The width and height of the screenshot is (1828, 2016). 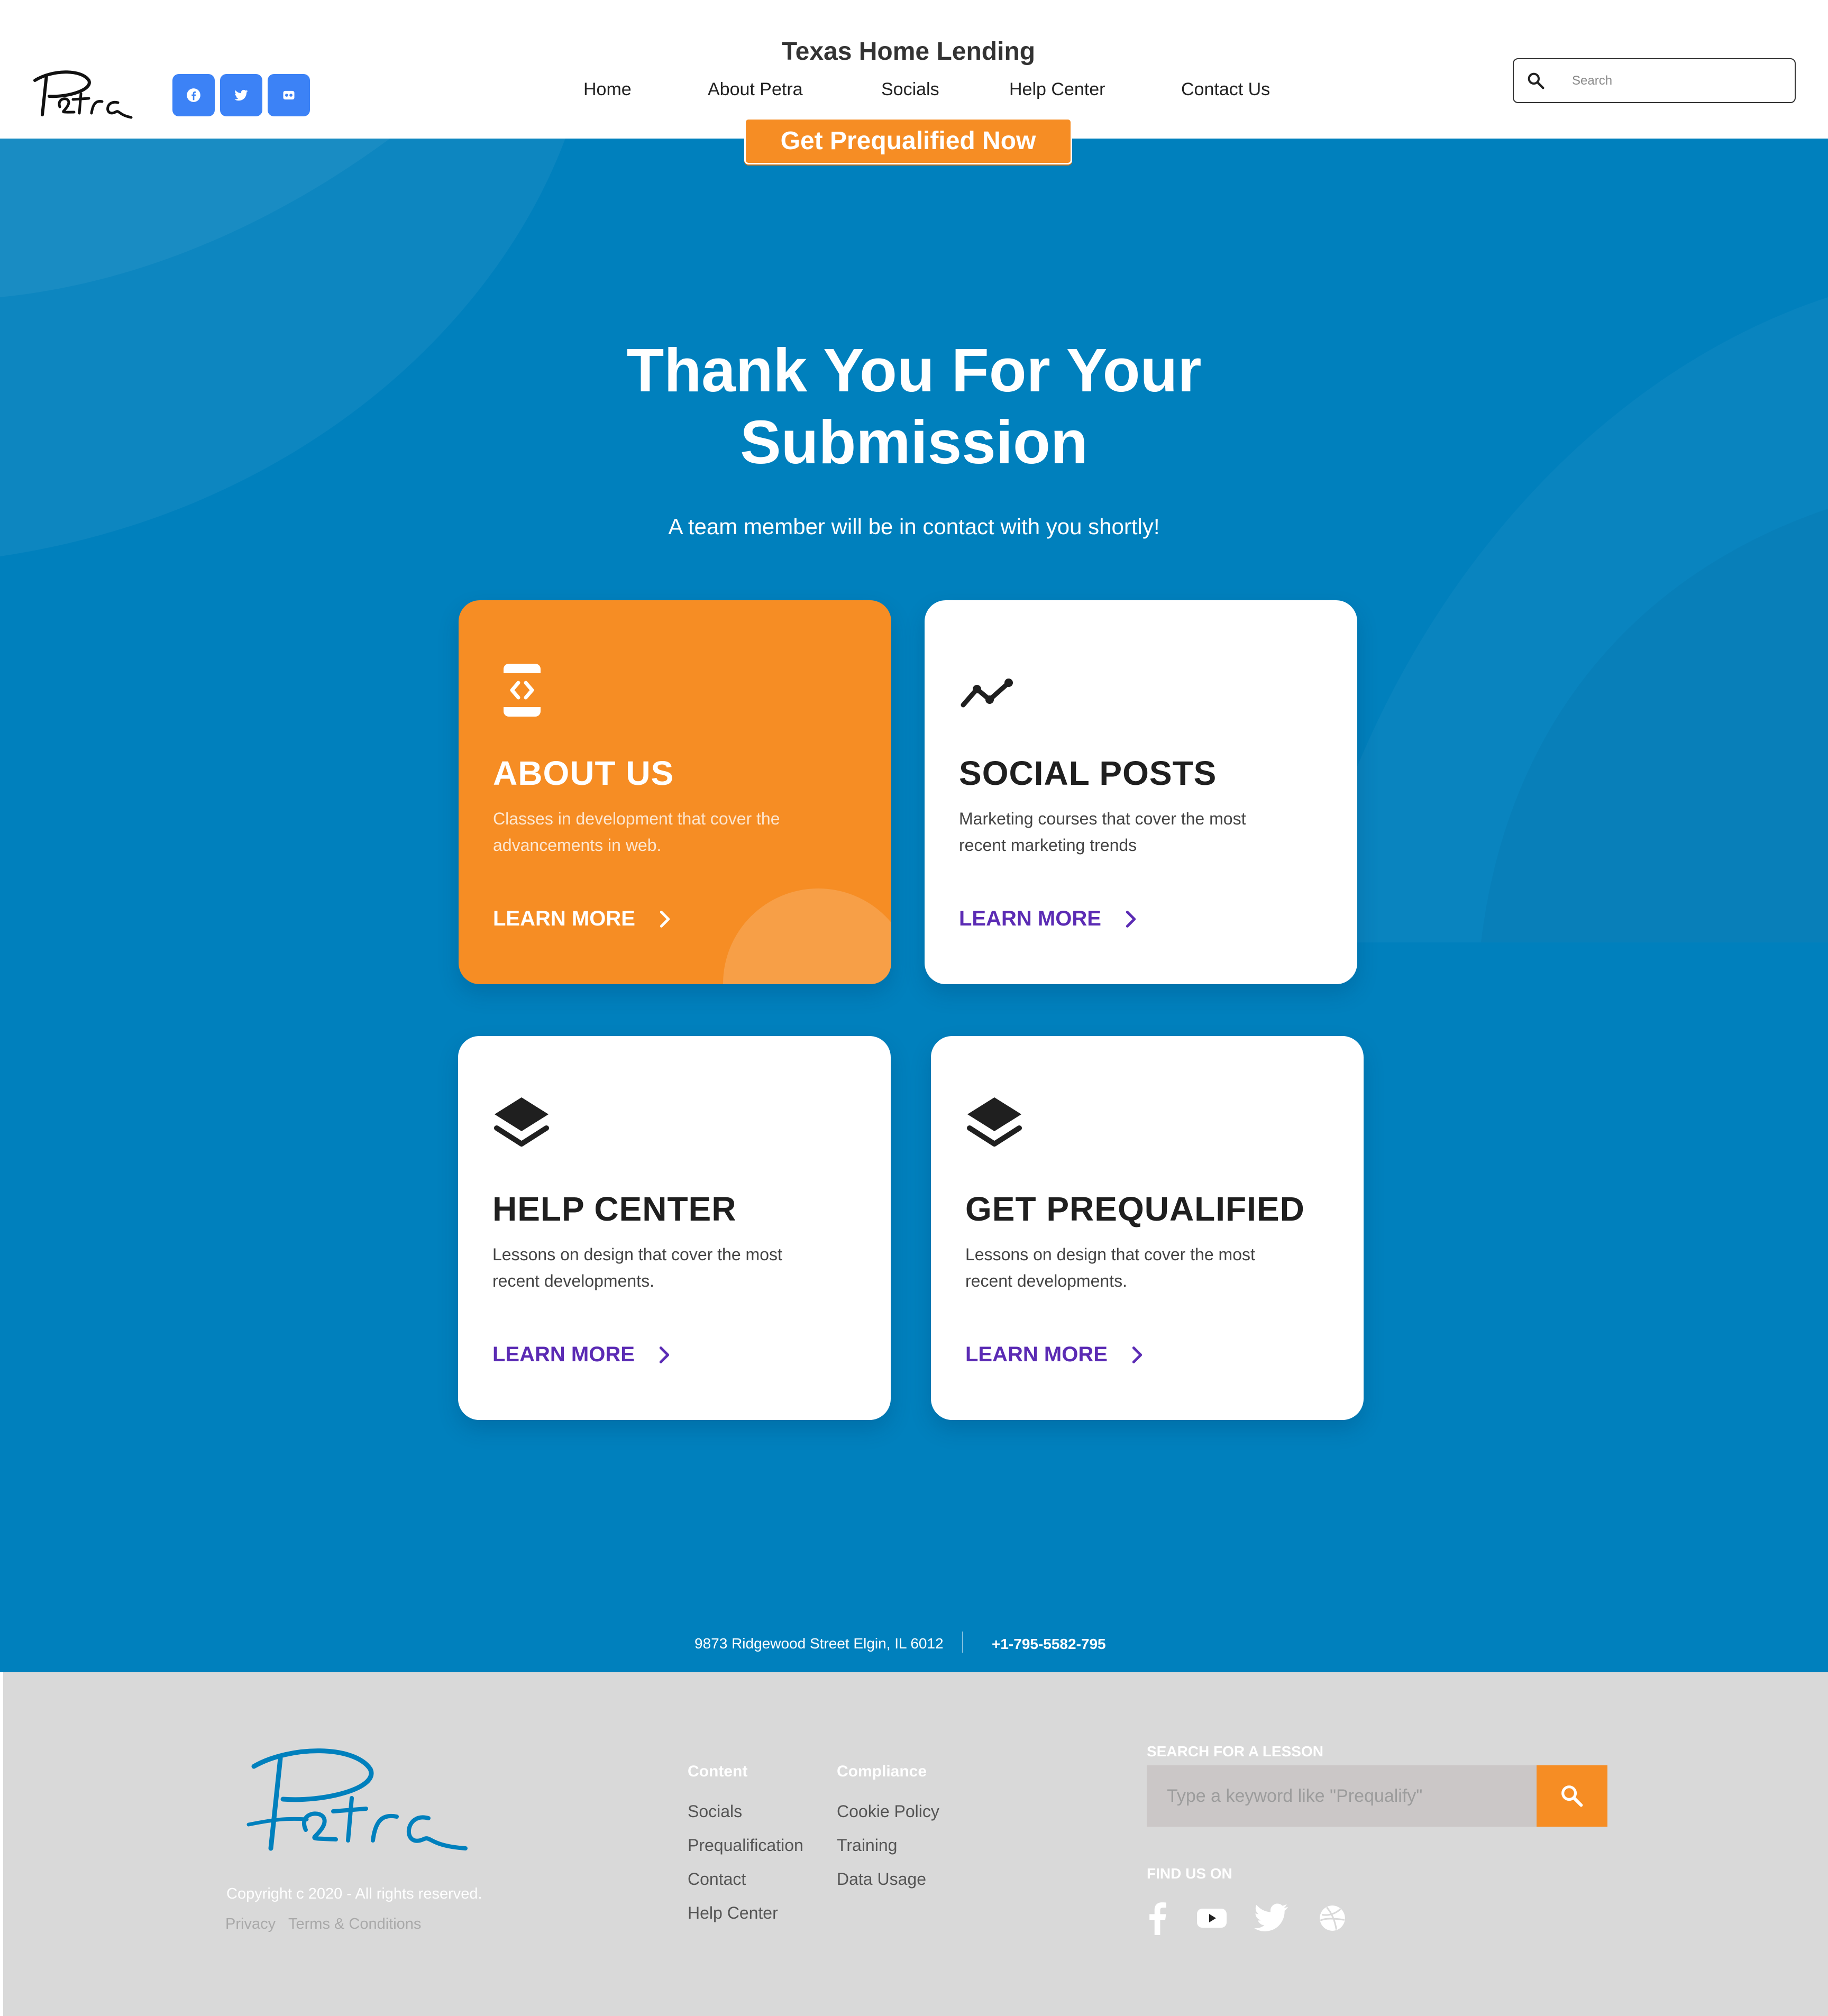 What do you see at coordinates (1135, 1209) in the screenshot?
I see `card-title: GET PREQUALIFIED` at bounding box center [1135, 1209].